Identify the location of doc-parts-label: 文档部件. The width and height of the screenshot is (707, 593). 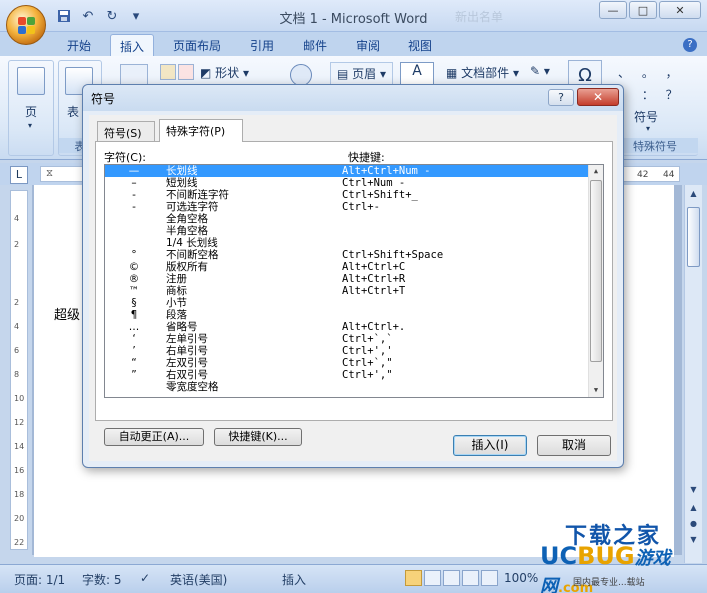
(485, 73).